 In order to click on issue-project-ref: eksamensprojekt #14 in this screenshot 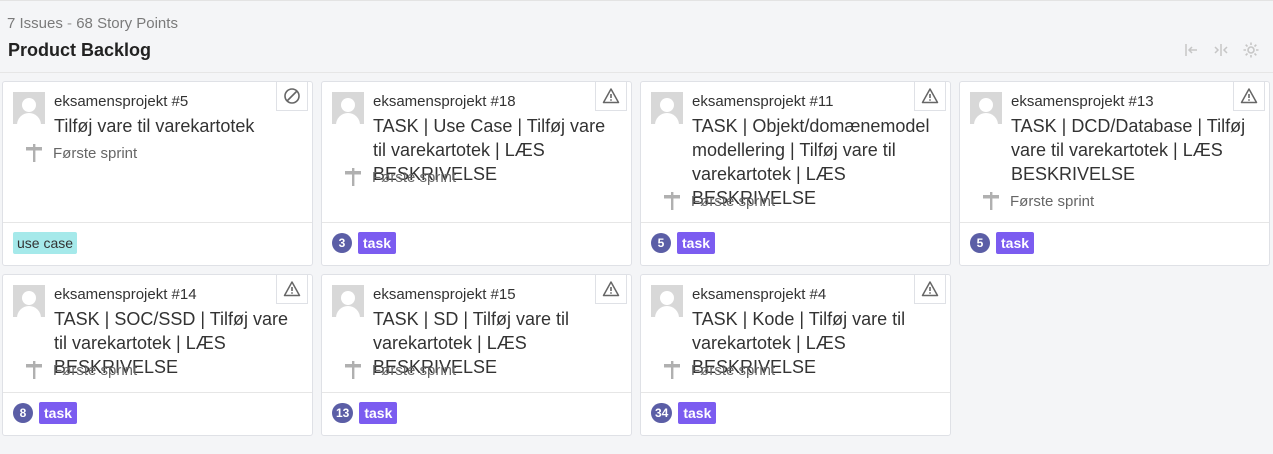, I will do `click(125, 294)`.